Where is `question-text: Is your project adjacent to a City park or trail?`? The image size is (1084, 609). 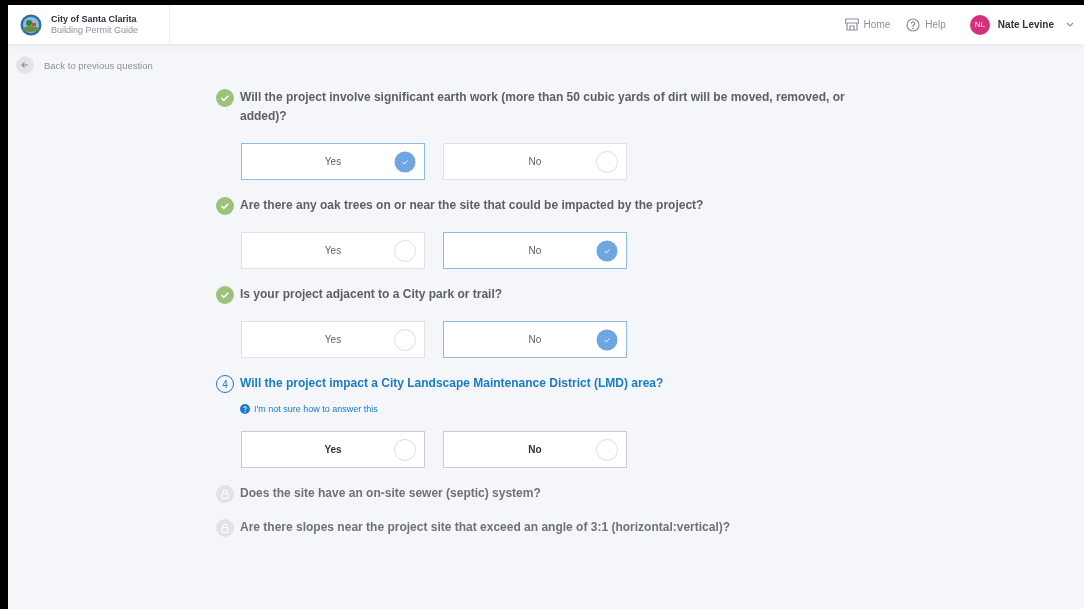
question-text: Is your project adjacent to a City park or trail? is located at coordinates (372, 294).